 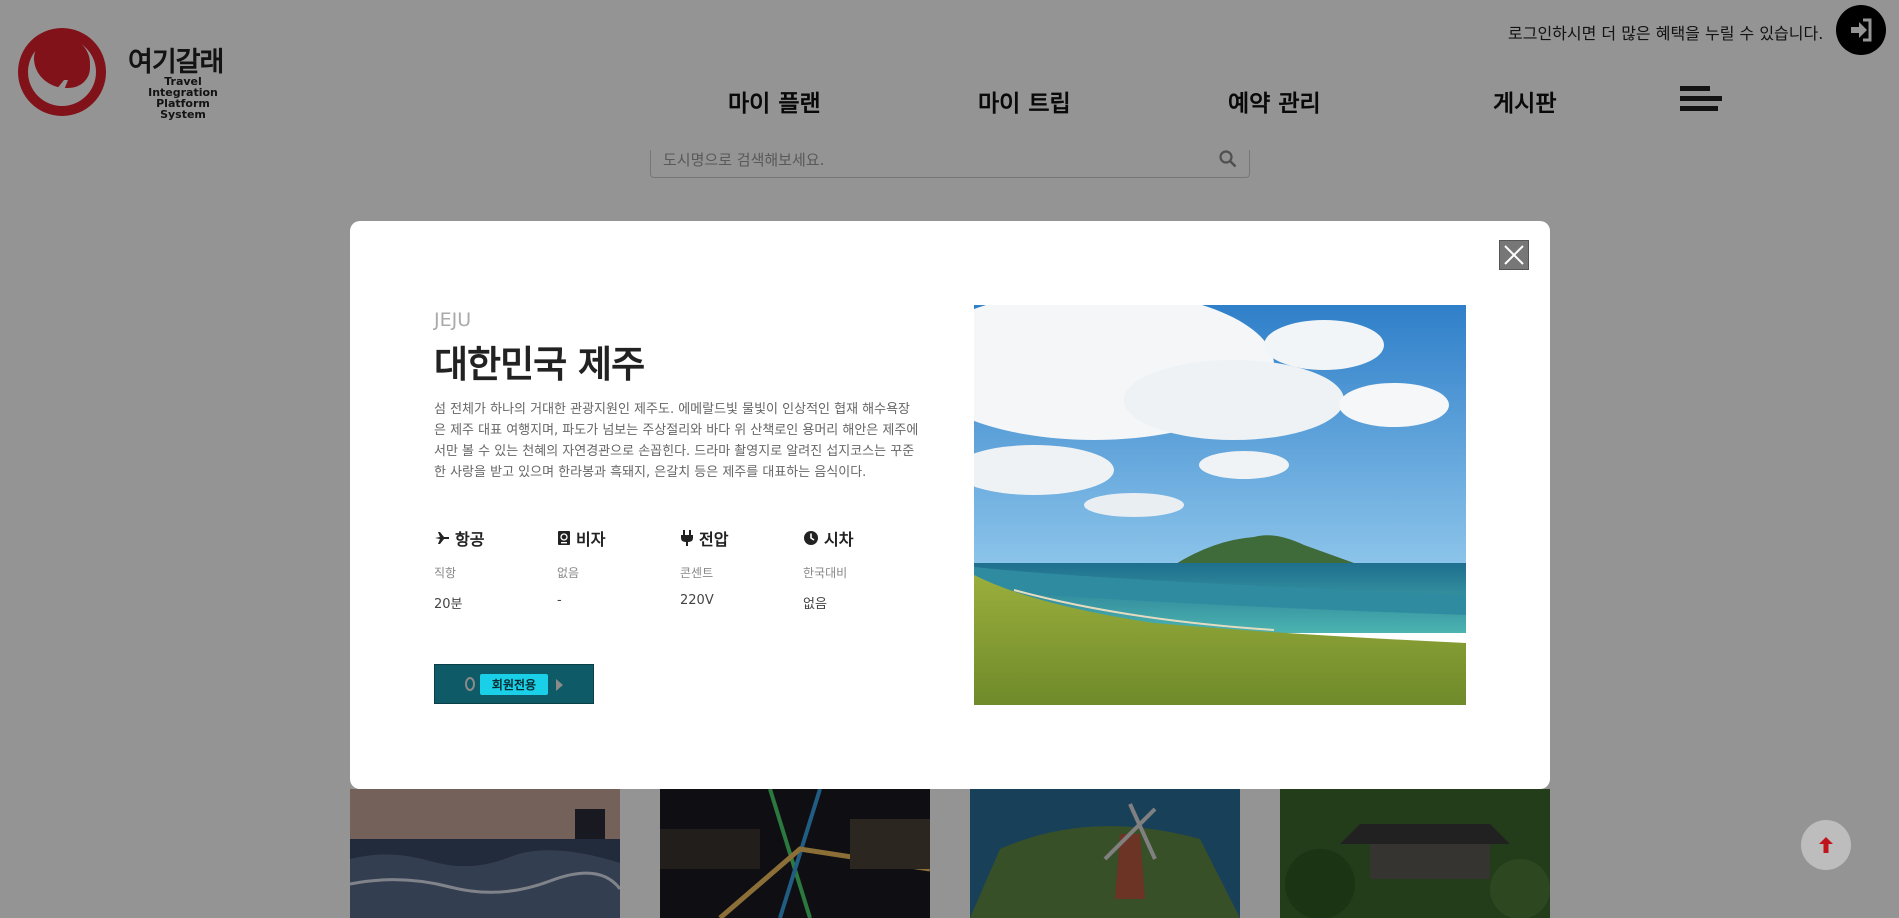 What do you see at coordinates (442, 538) in the screenshot?
I see `airplane-icon` at bounding box center [442, 538].